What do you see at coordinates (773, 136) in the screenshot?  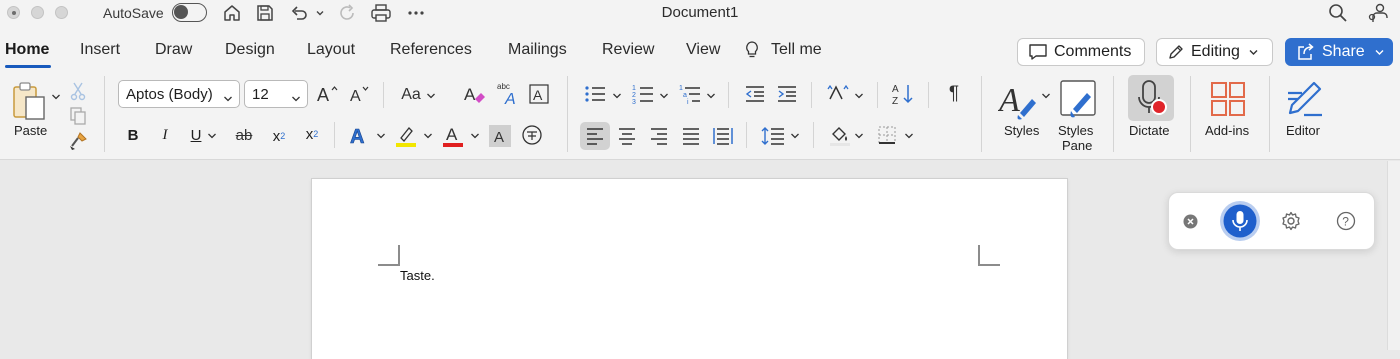 I see `line-spacing-icon` at bounding box center [773, 136].